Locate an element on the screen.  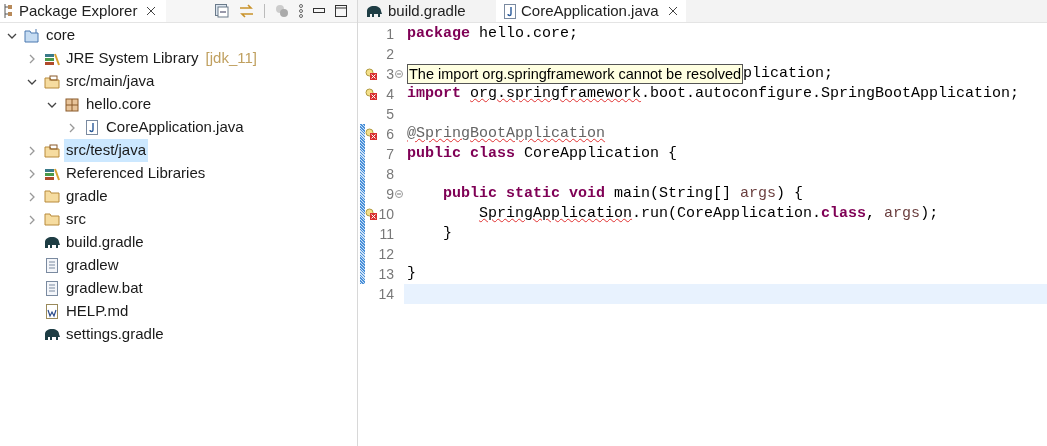
link-arrows-icon is located at coordinates (246, 11).